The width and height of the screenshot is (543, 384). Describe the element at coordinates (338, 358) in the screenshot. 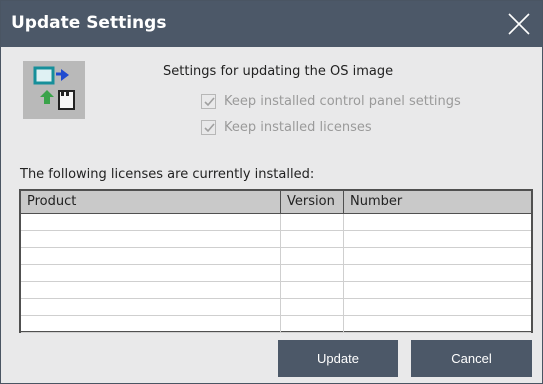

I see `update-button: Update` at that location.